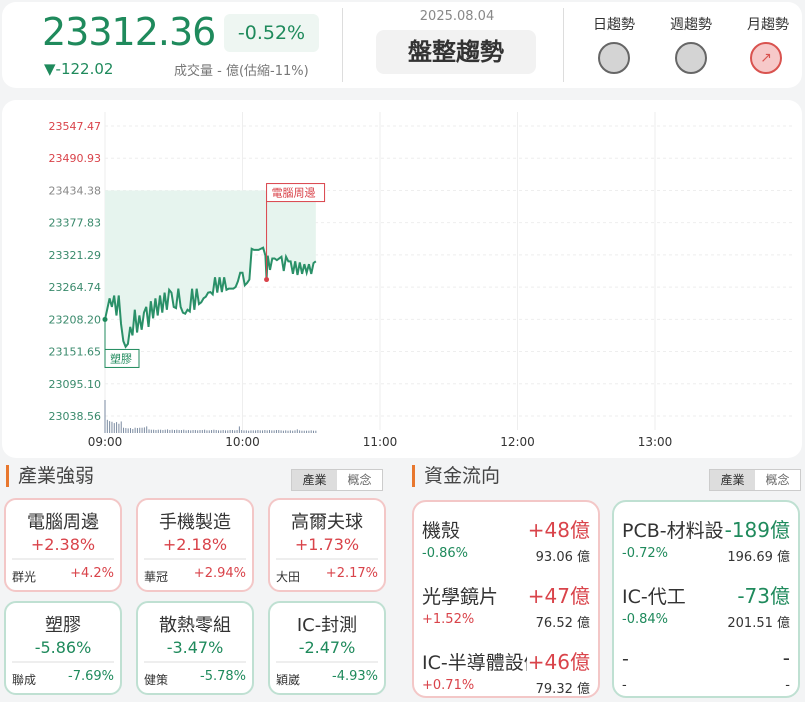 This screenshot has height=702, width=805. What do you see at coordinates (79, 69) in the screenshot?
I see `change-value: ▼-122.02` at bounding box center [79, 69].